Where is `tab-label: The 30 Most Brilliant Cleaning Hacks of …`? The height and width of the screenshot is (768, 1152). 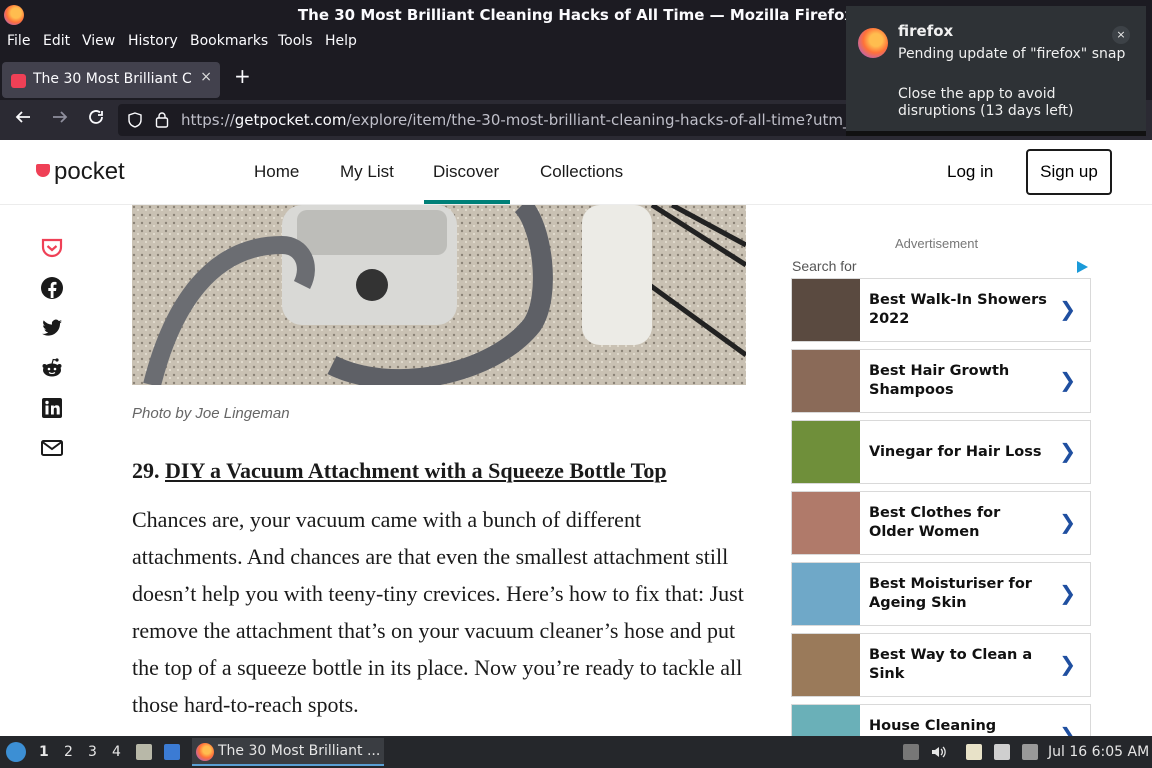 tab-label: The 30 Most Brilliant Cleaning Hacks of … is located at coordinates (113, 79).